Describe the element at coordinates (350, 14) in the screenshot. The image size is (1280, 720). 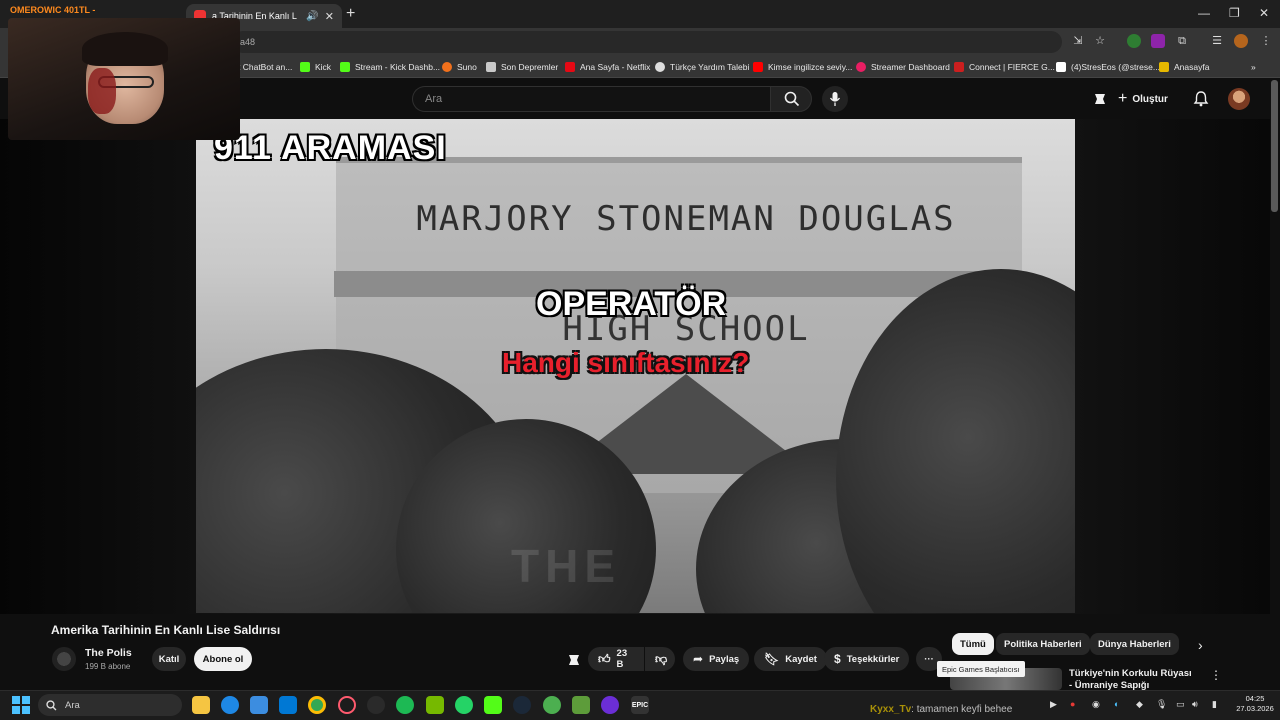
I see `new-tab-button: +` at that location.